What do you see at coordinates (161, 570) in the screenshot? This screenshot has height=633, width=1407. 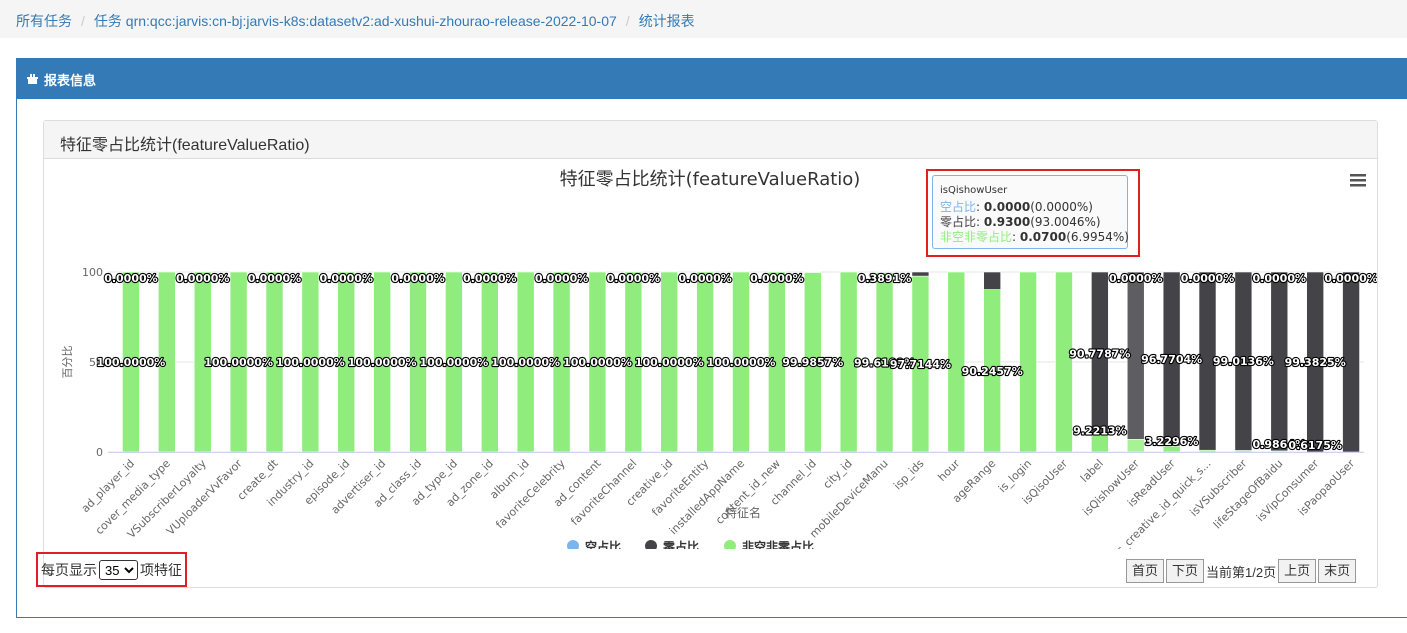 I see `page-size-suffix: 项特征` at bounding box center [161, 570].